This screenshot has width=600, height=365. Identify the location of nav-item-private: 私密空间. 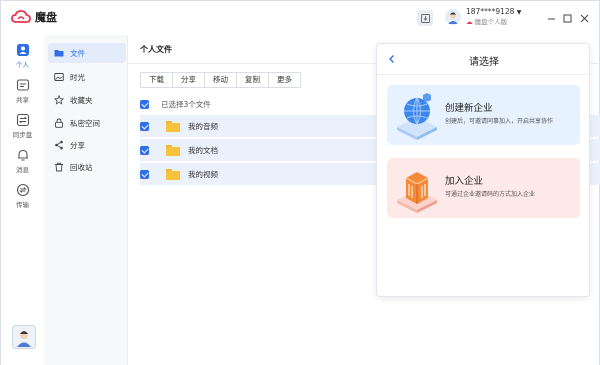
(87, 123).